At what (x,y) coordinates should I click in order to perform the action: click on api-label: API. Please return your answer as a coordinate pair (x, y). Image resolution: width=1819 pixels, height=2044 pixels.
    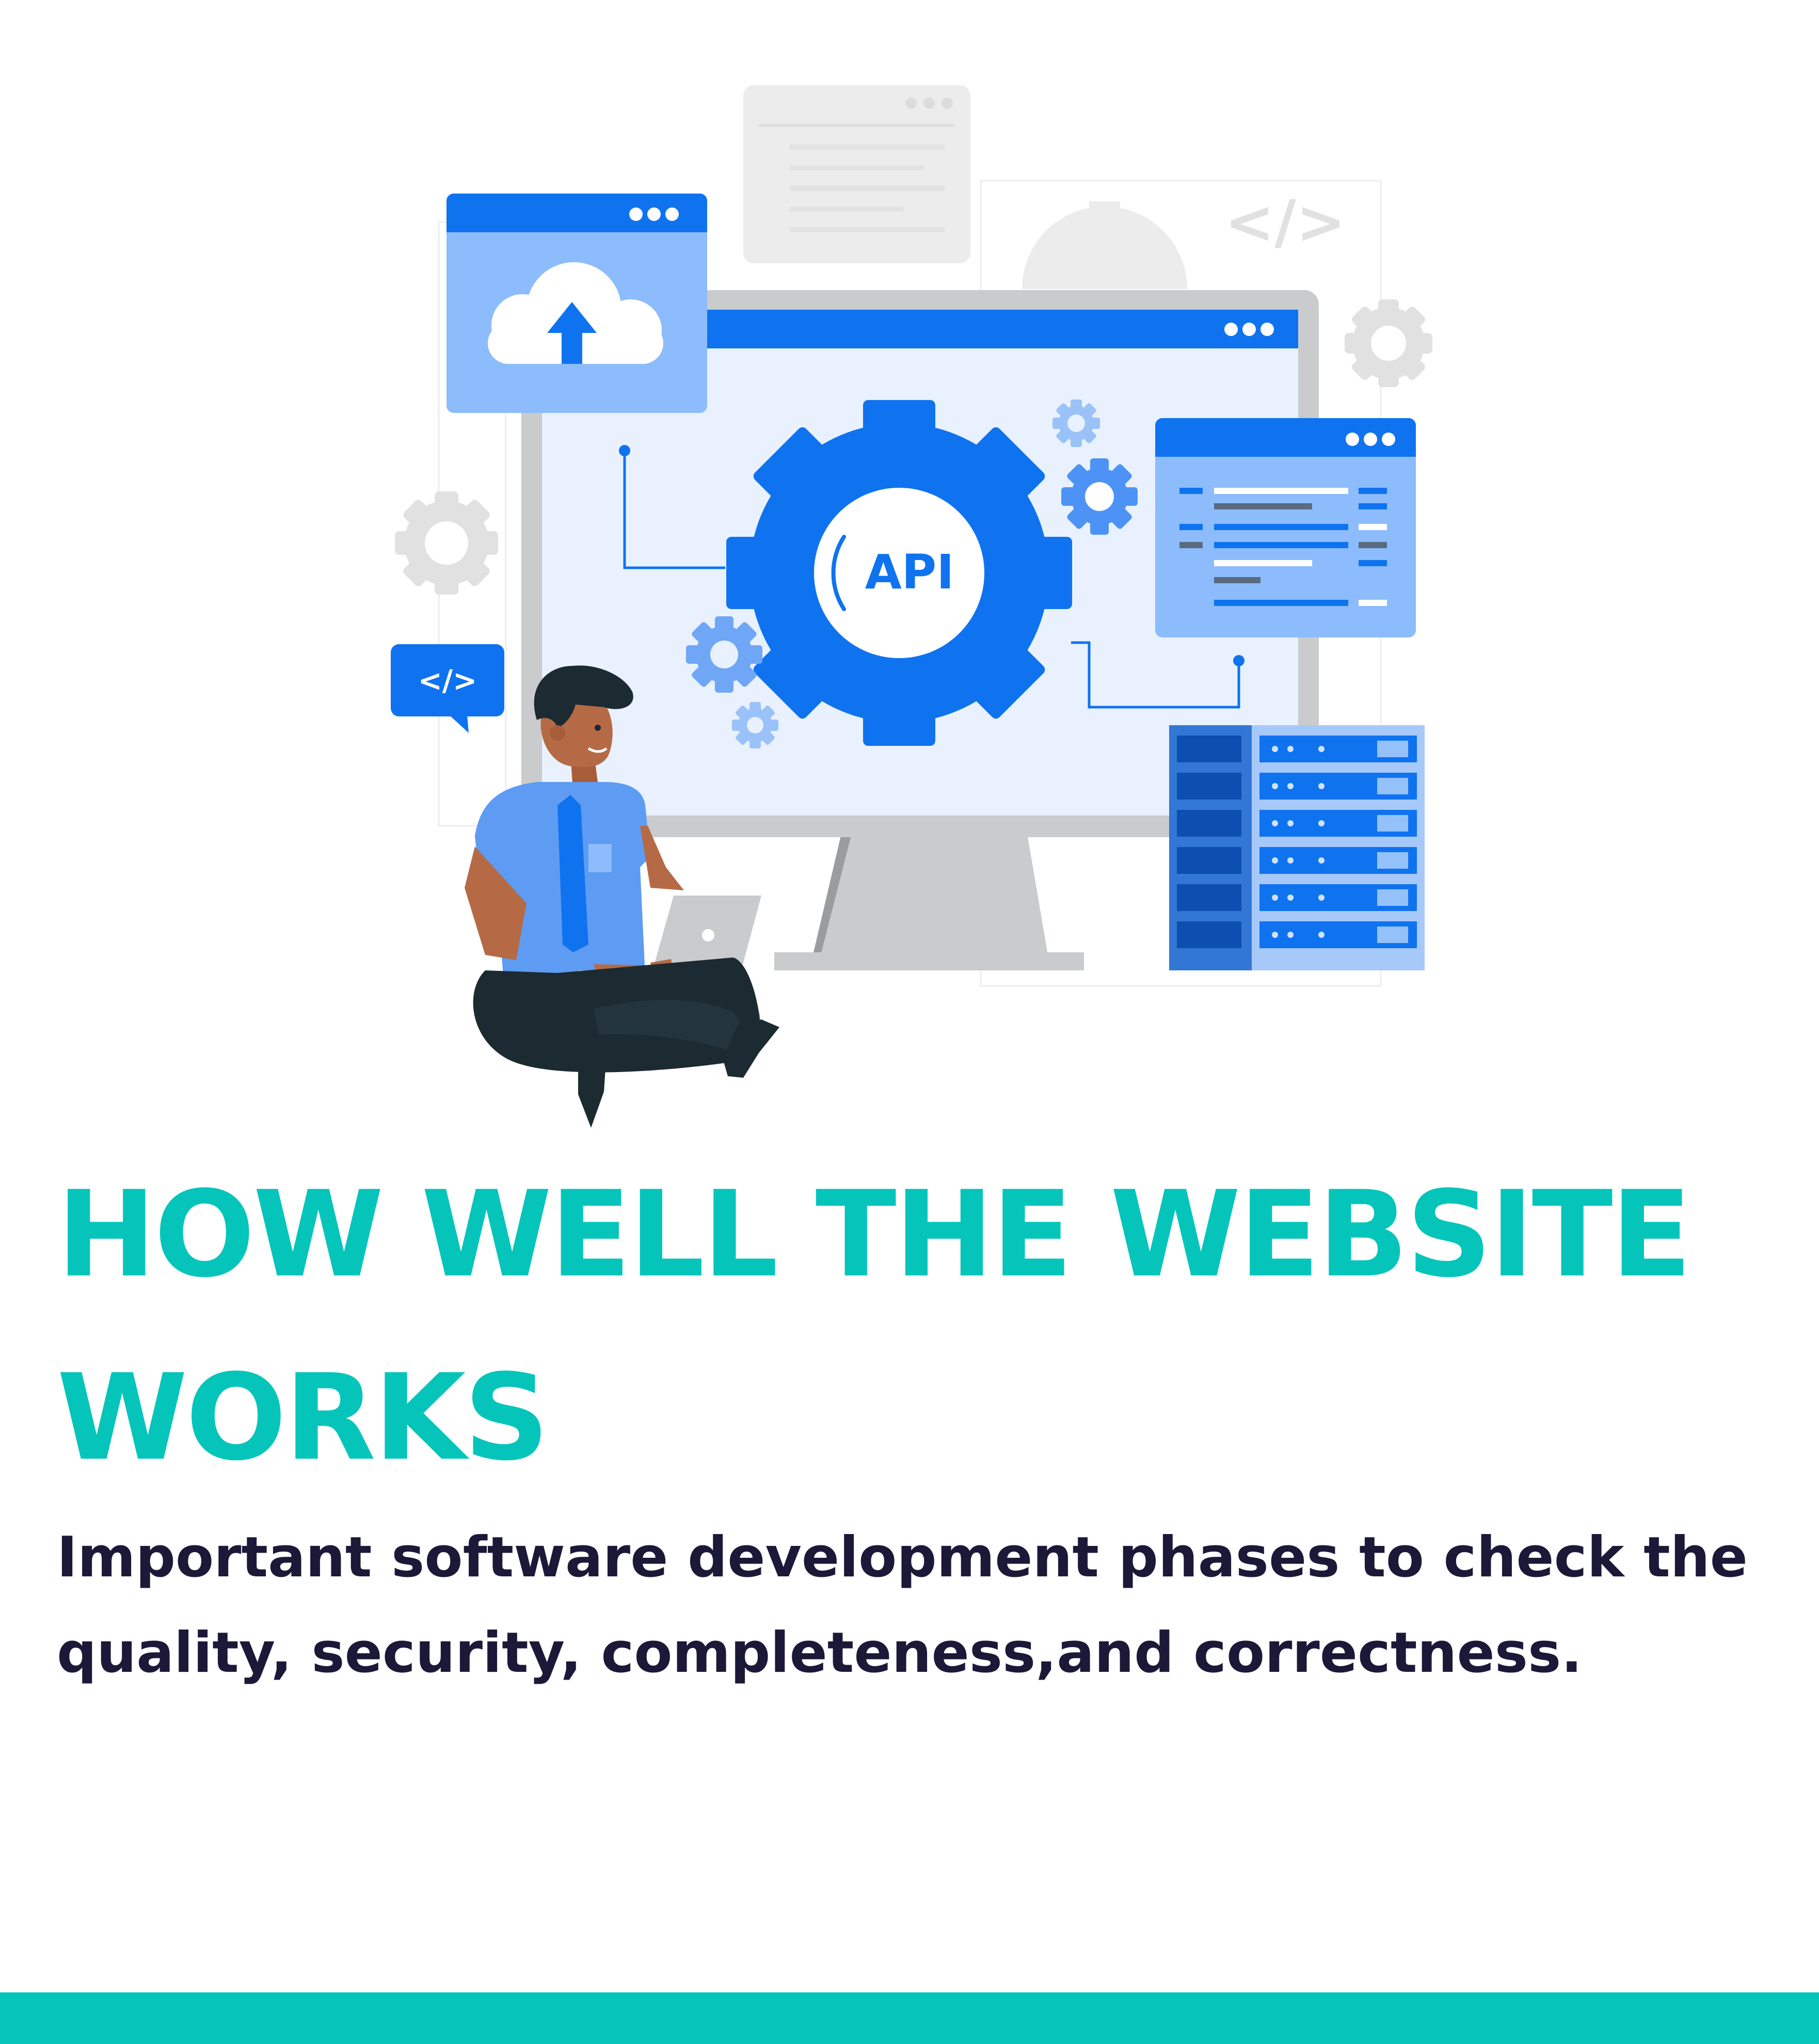
    Looking at the image, I should click on (909, 572).